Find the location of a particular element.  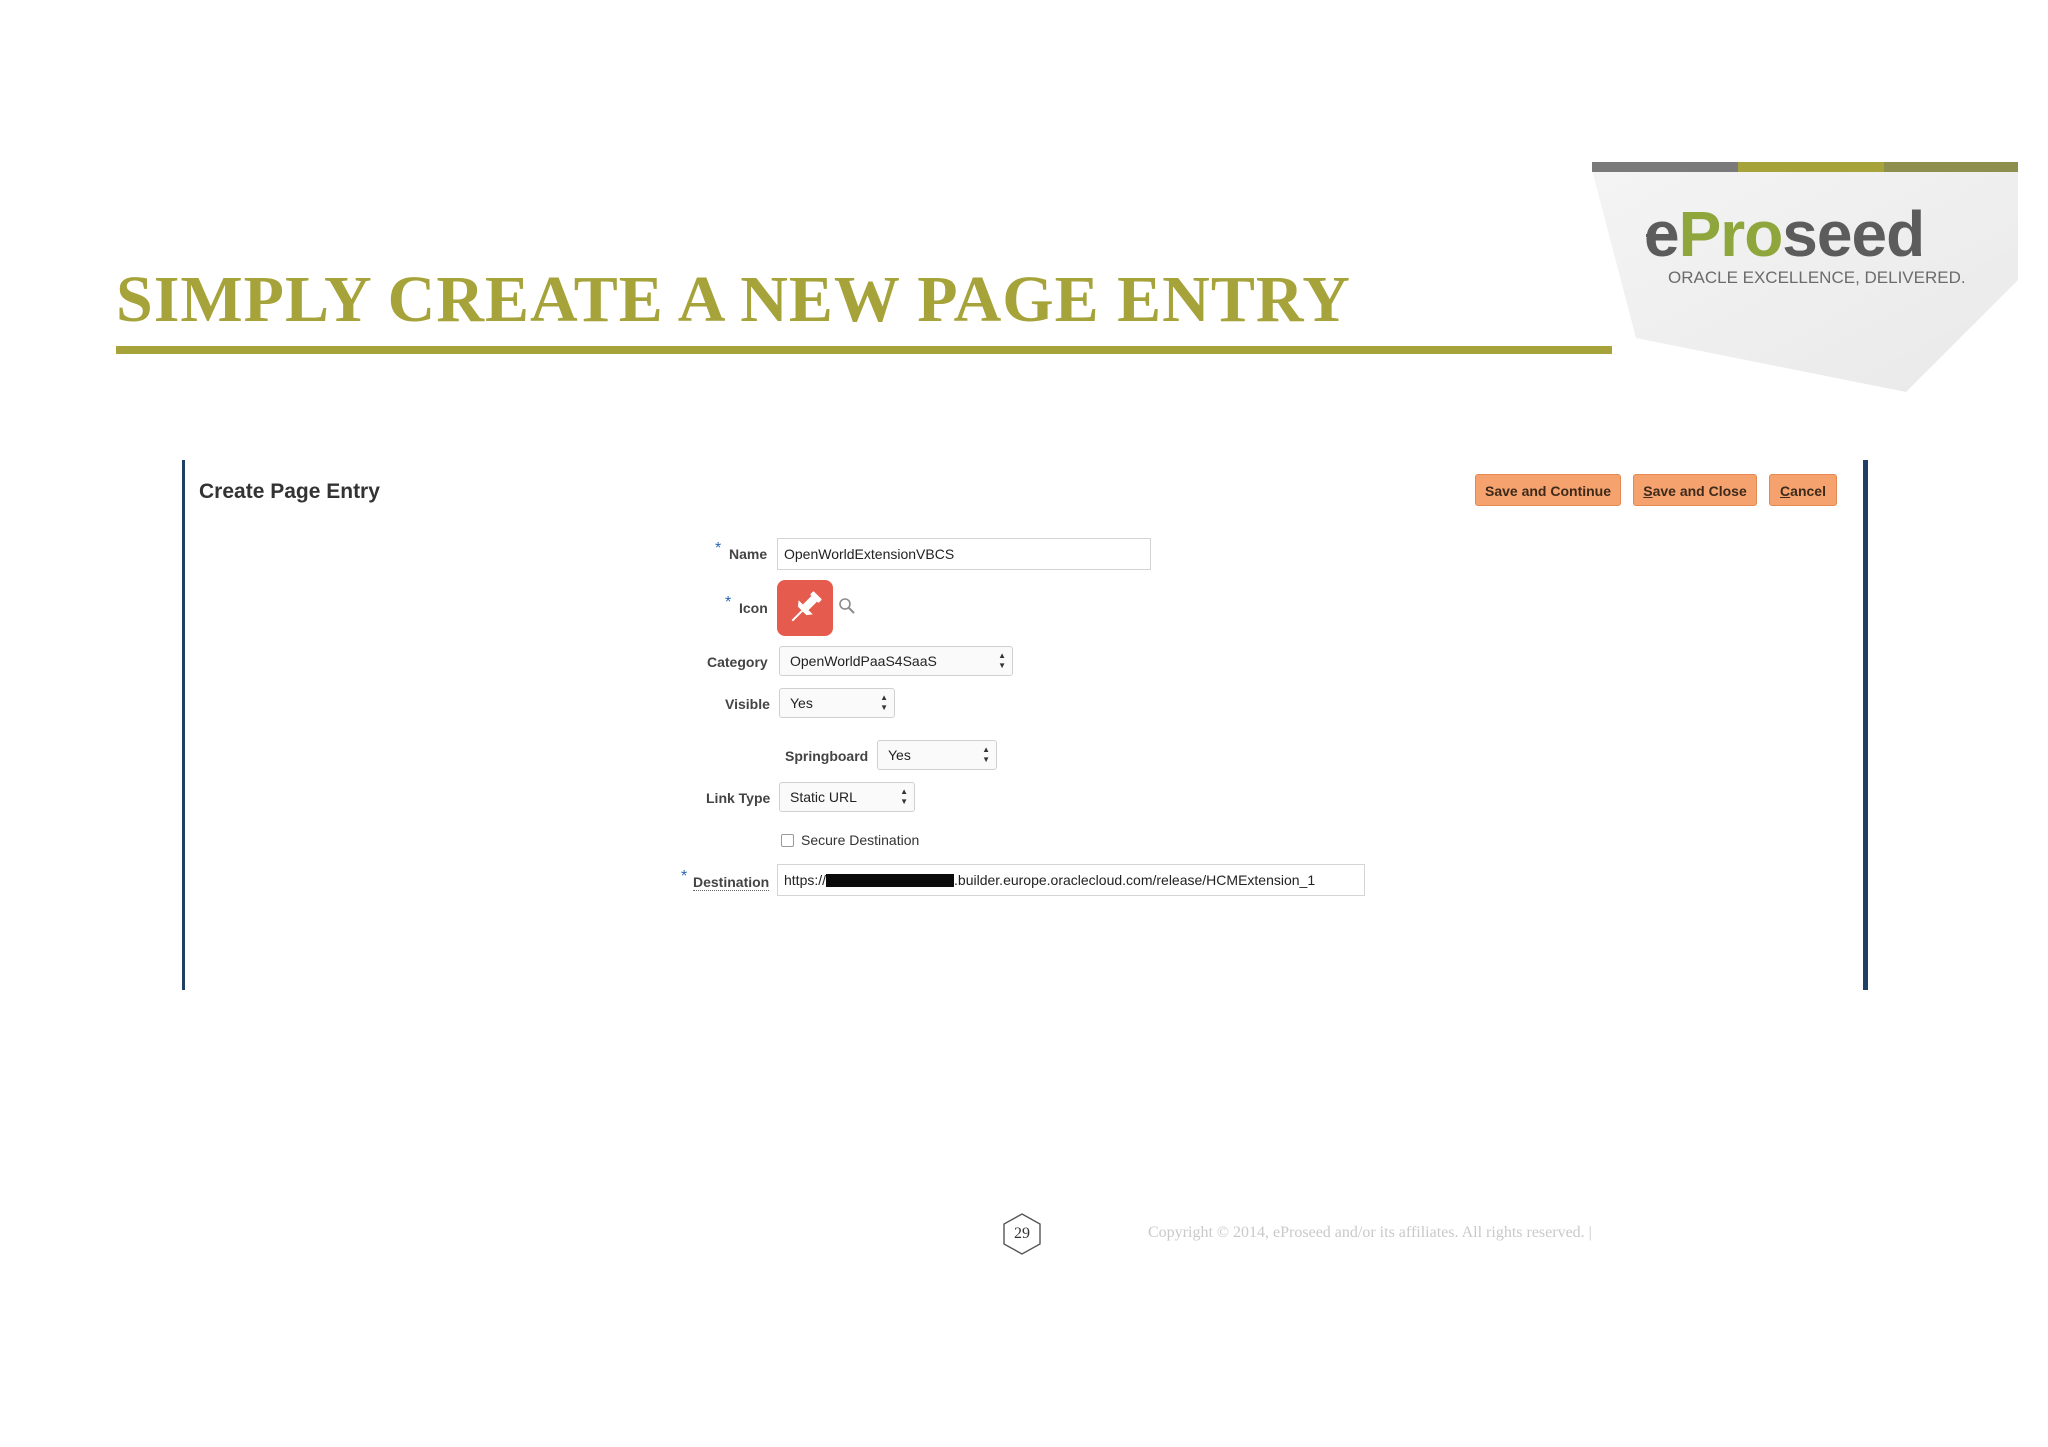

page-number-badge: 29 is located at coordinates (1022, 1234).